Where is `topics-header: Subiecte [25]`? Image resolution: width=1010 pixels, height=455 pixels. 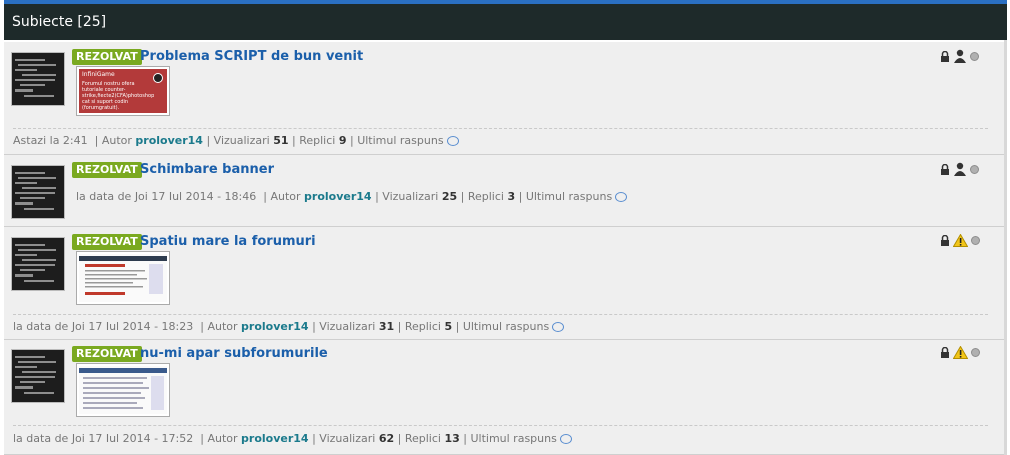
topics-header: Subiecte [25] is located at coordinates (505, 22).